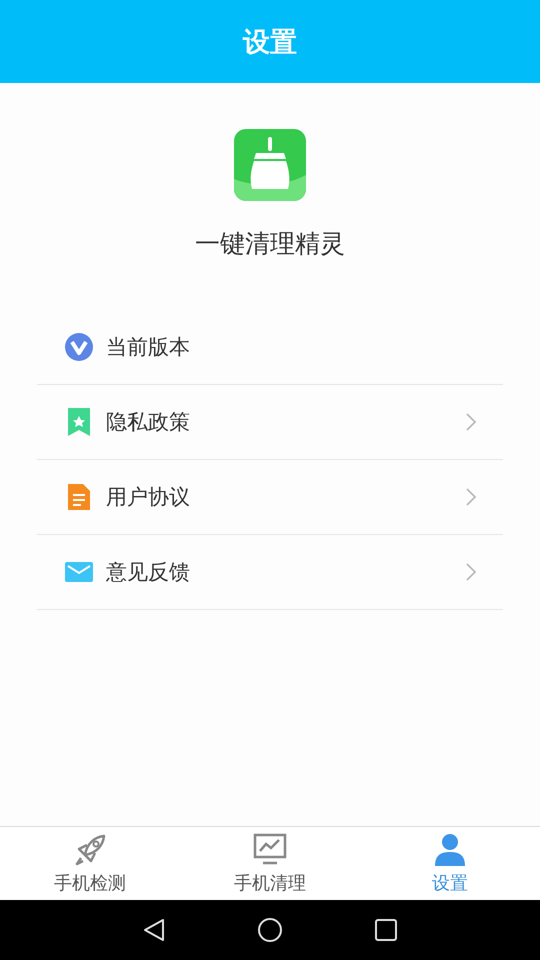 This screenshot has width=540, height=960. Describe the element at coordinates (270, 849) in the screenshot. I see `monitor-chart-icon` at that location.